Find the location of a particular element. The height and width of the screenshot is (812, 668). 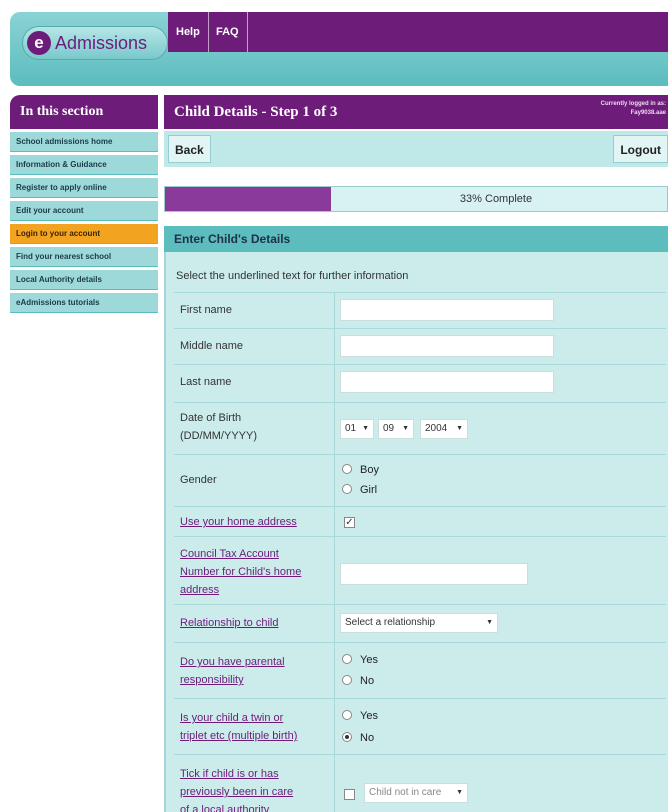

parental-responsibility-link: Do you have parental responsibility is located at coordinates (232, 671).